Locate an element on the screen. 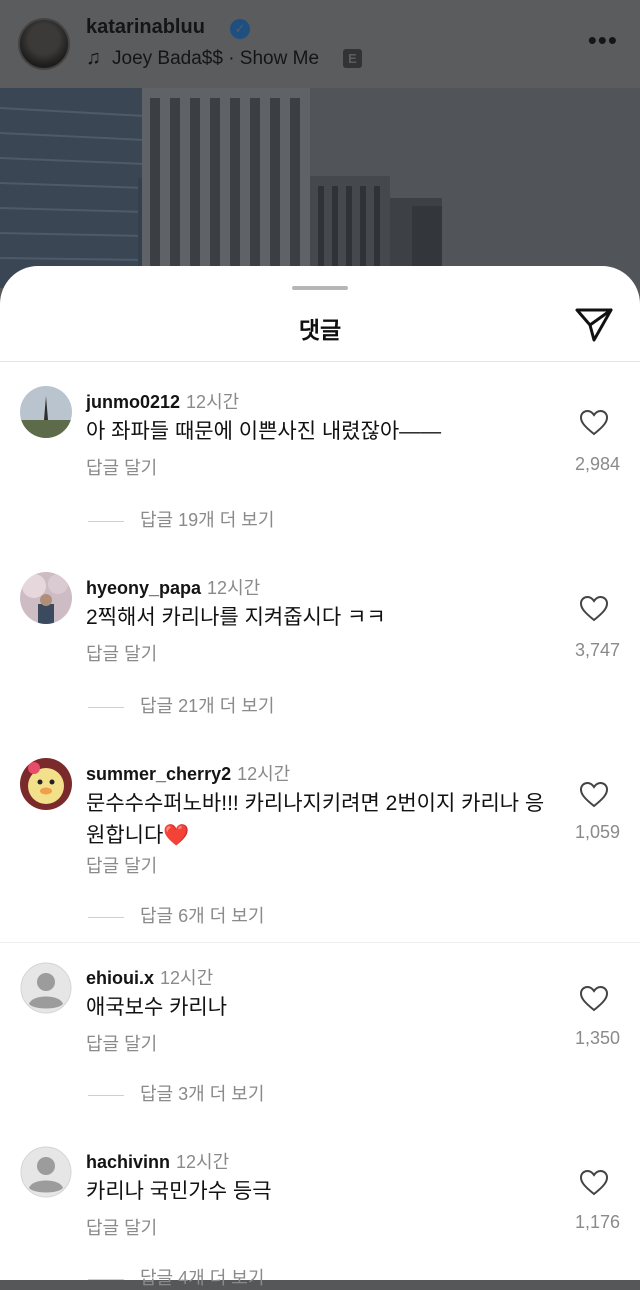 The height and width of the screenshot is (1290, 640). view-replies-button: 답글 3개 더 보기 is located at coordinates (176, 1093).